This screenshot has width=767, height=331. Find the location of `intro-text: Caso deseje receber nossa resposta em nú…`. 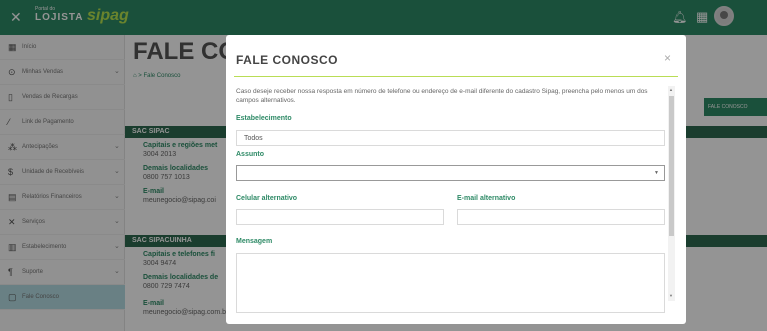

intro-text: Caso deseje receber nossa resposta em nú… is located at coordinates (442, 96).